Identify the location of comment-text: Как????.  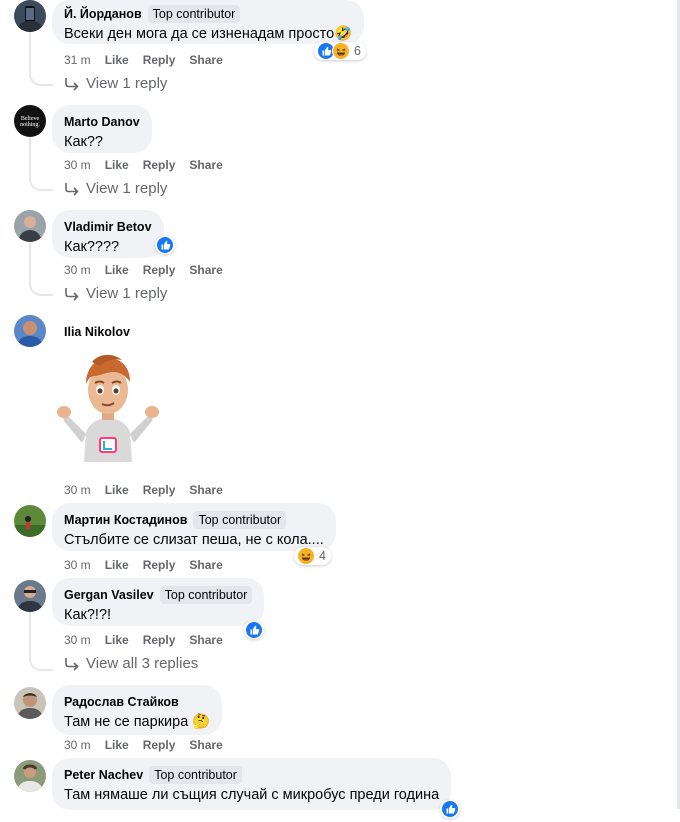
(92, 247).